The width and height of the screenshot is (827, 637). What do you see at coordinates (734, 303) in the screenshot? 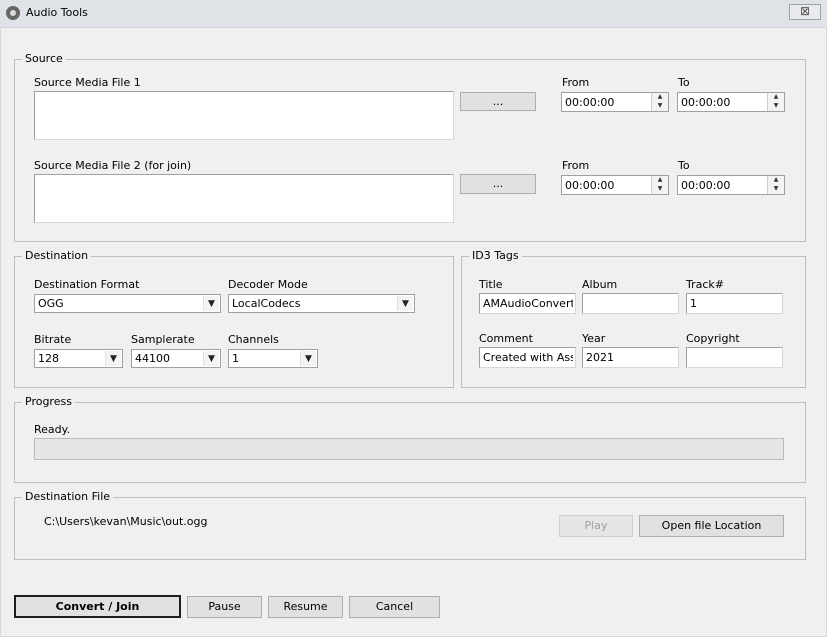
I see `id3-track-field: 1` at bounding box center [734, 303].